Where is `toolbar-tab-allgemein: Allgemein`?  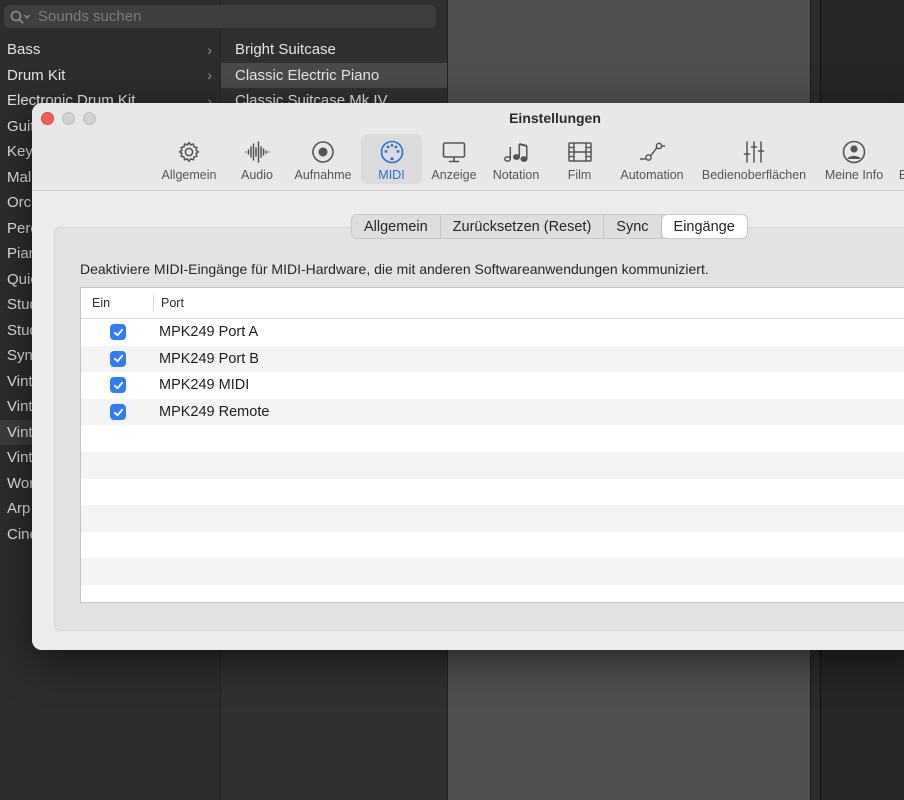
toolbar-tab-allgemein: Allgemein is located at coordinates (189, 159).